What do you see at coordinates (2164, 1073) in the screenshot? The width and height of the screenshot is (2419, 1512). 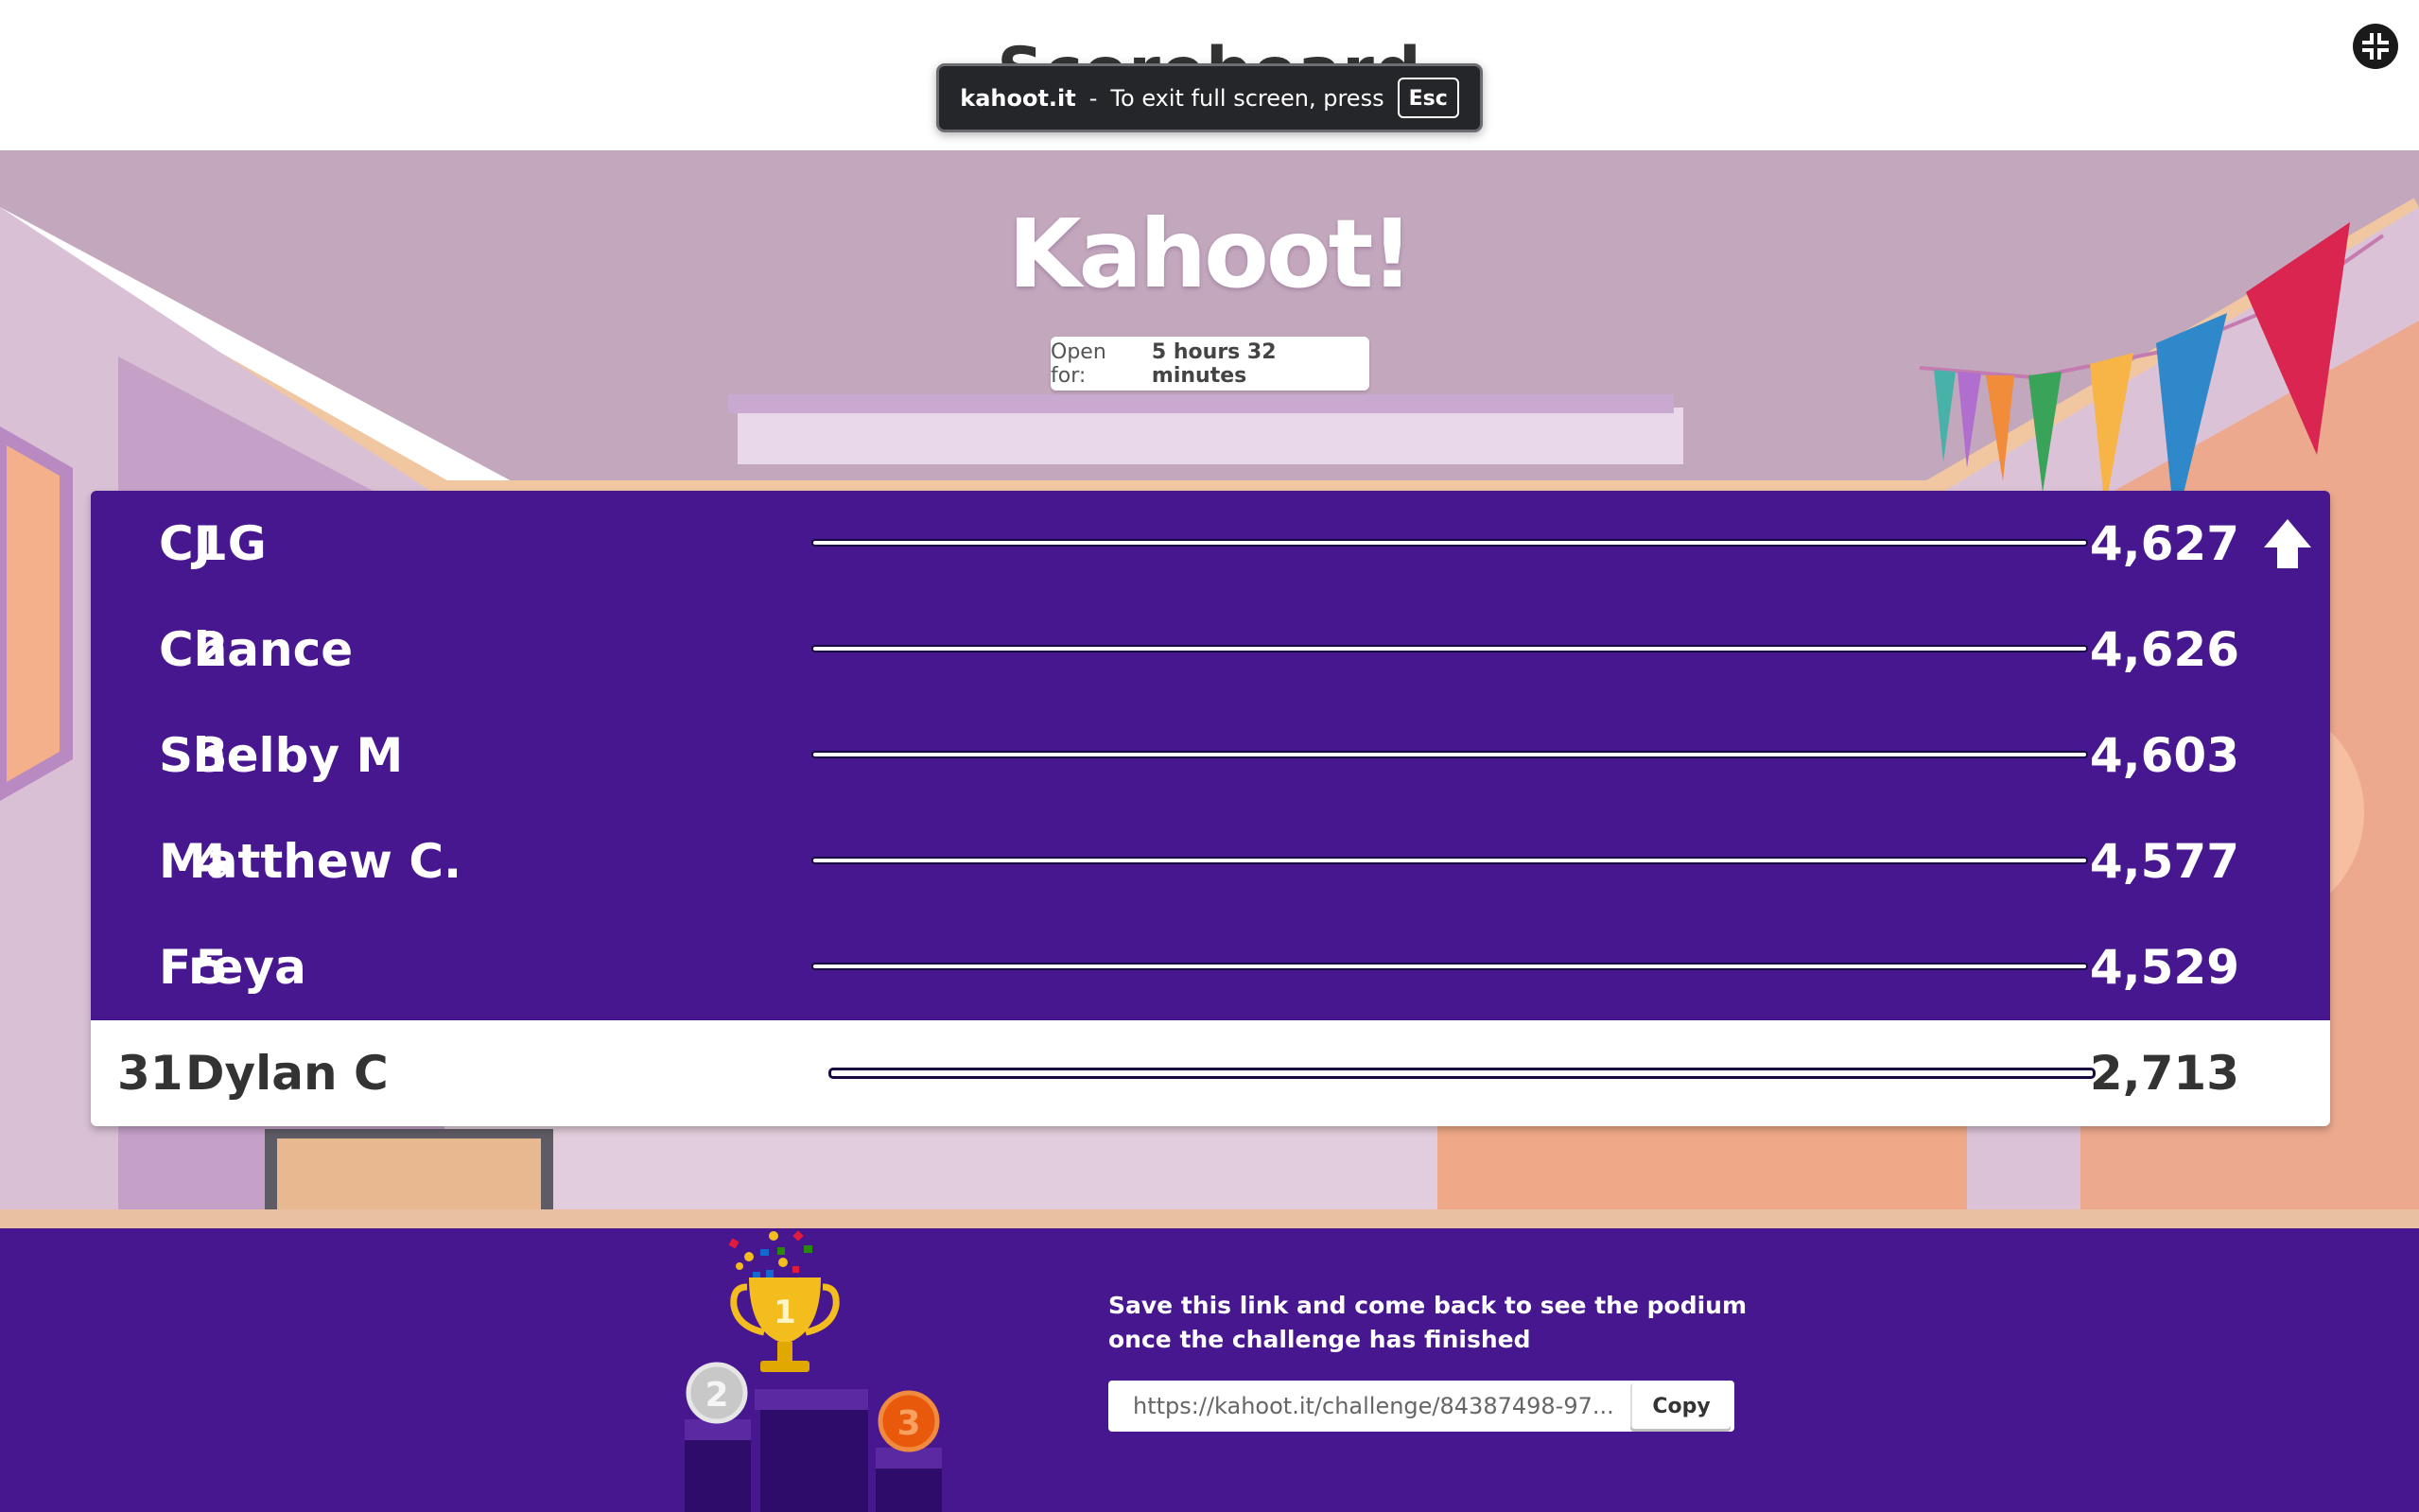 I see `current-player-score: 2,713` at bounding box center [2164, 1073].